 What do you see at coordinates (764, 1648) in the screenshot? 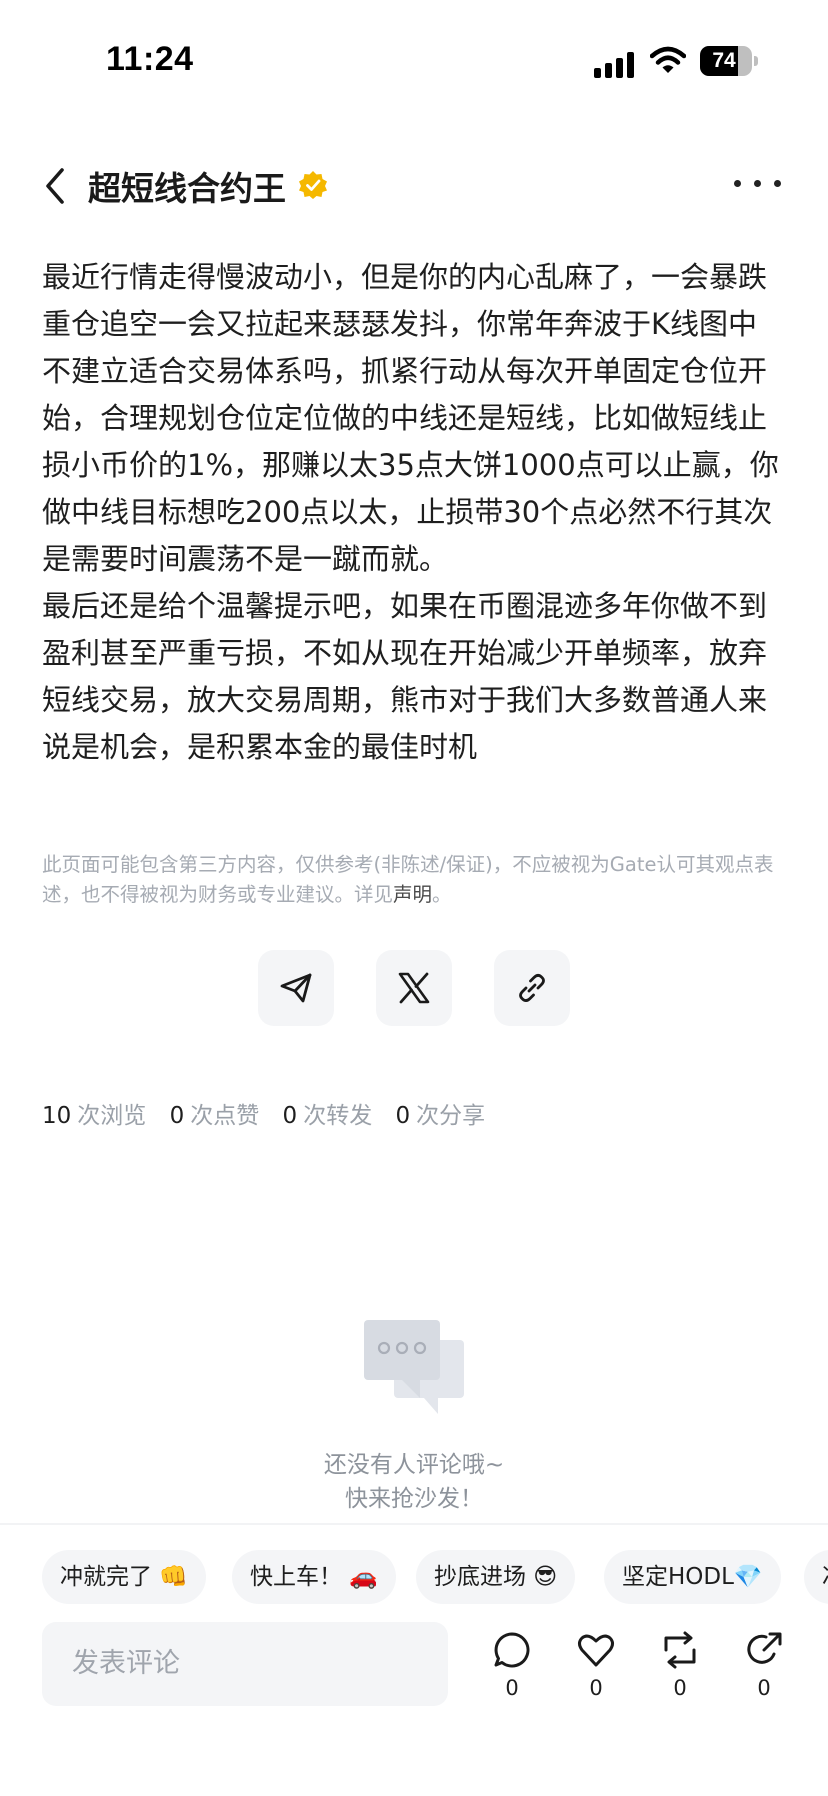
I see `share-icon` at bounding box center [764, 1648].